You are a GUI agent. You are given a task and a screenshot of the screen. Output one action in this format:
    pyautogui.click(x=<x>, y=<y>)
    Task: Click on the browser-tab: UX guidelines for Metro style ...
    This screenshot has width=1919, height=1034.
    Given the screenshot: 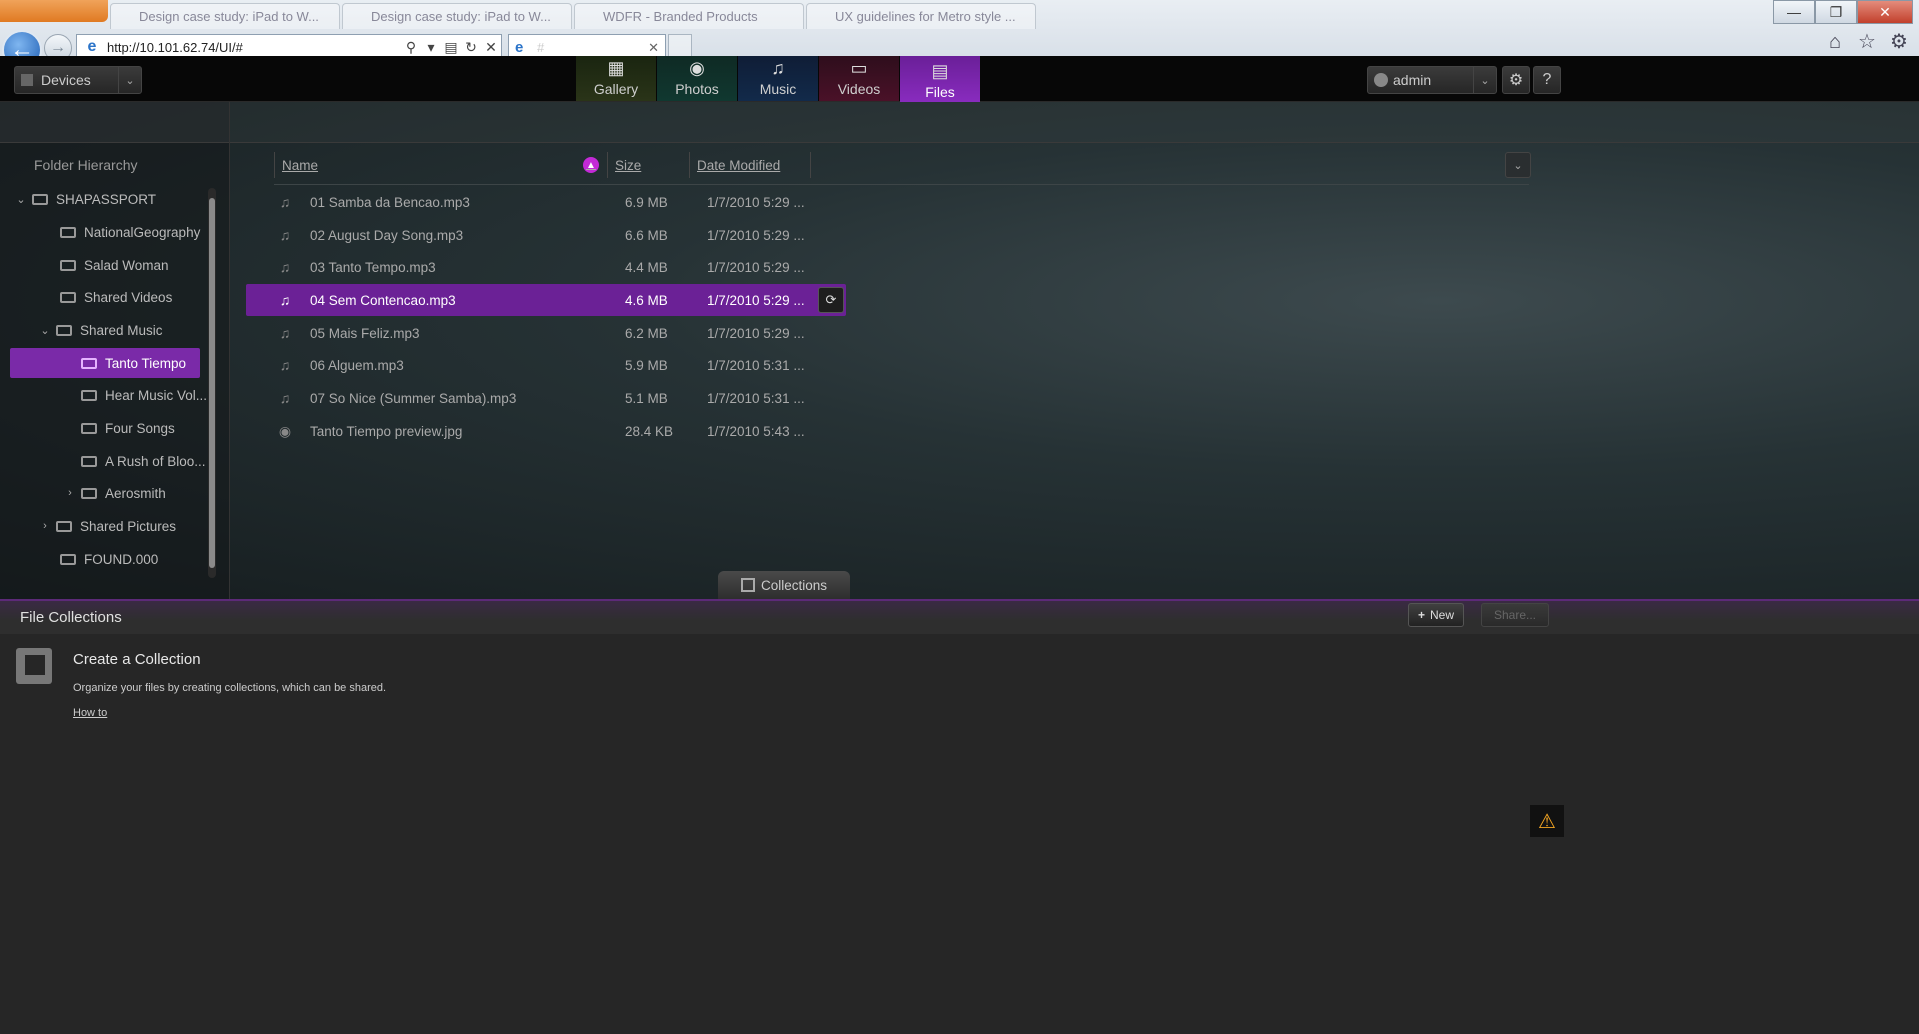 What is the action you would take?
    pyautogui.click(x=921, y=16)
    